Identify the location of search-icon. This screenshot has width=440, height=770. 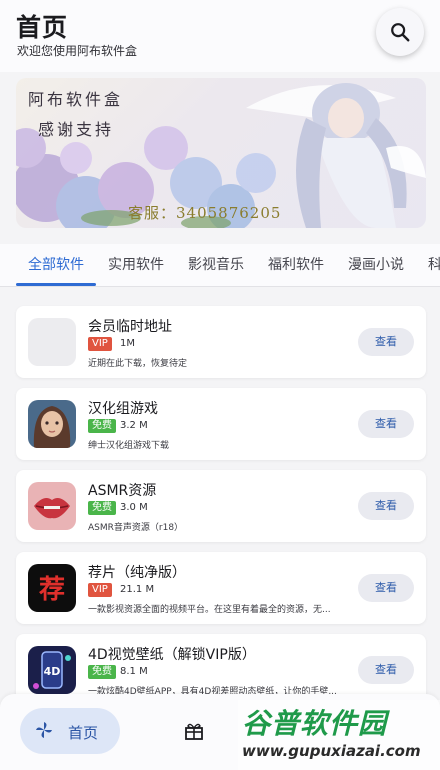
(400, 32).